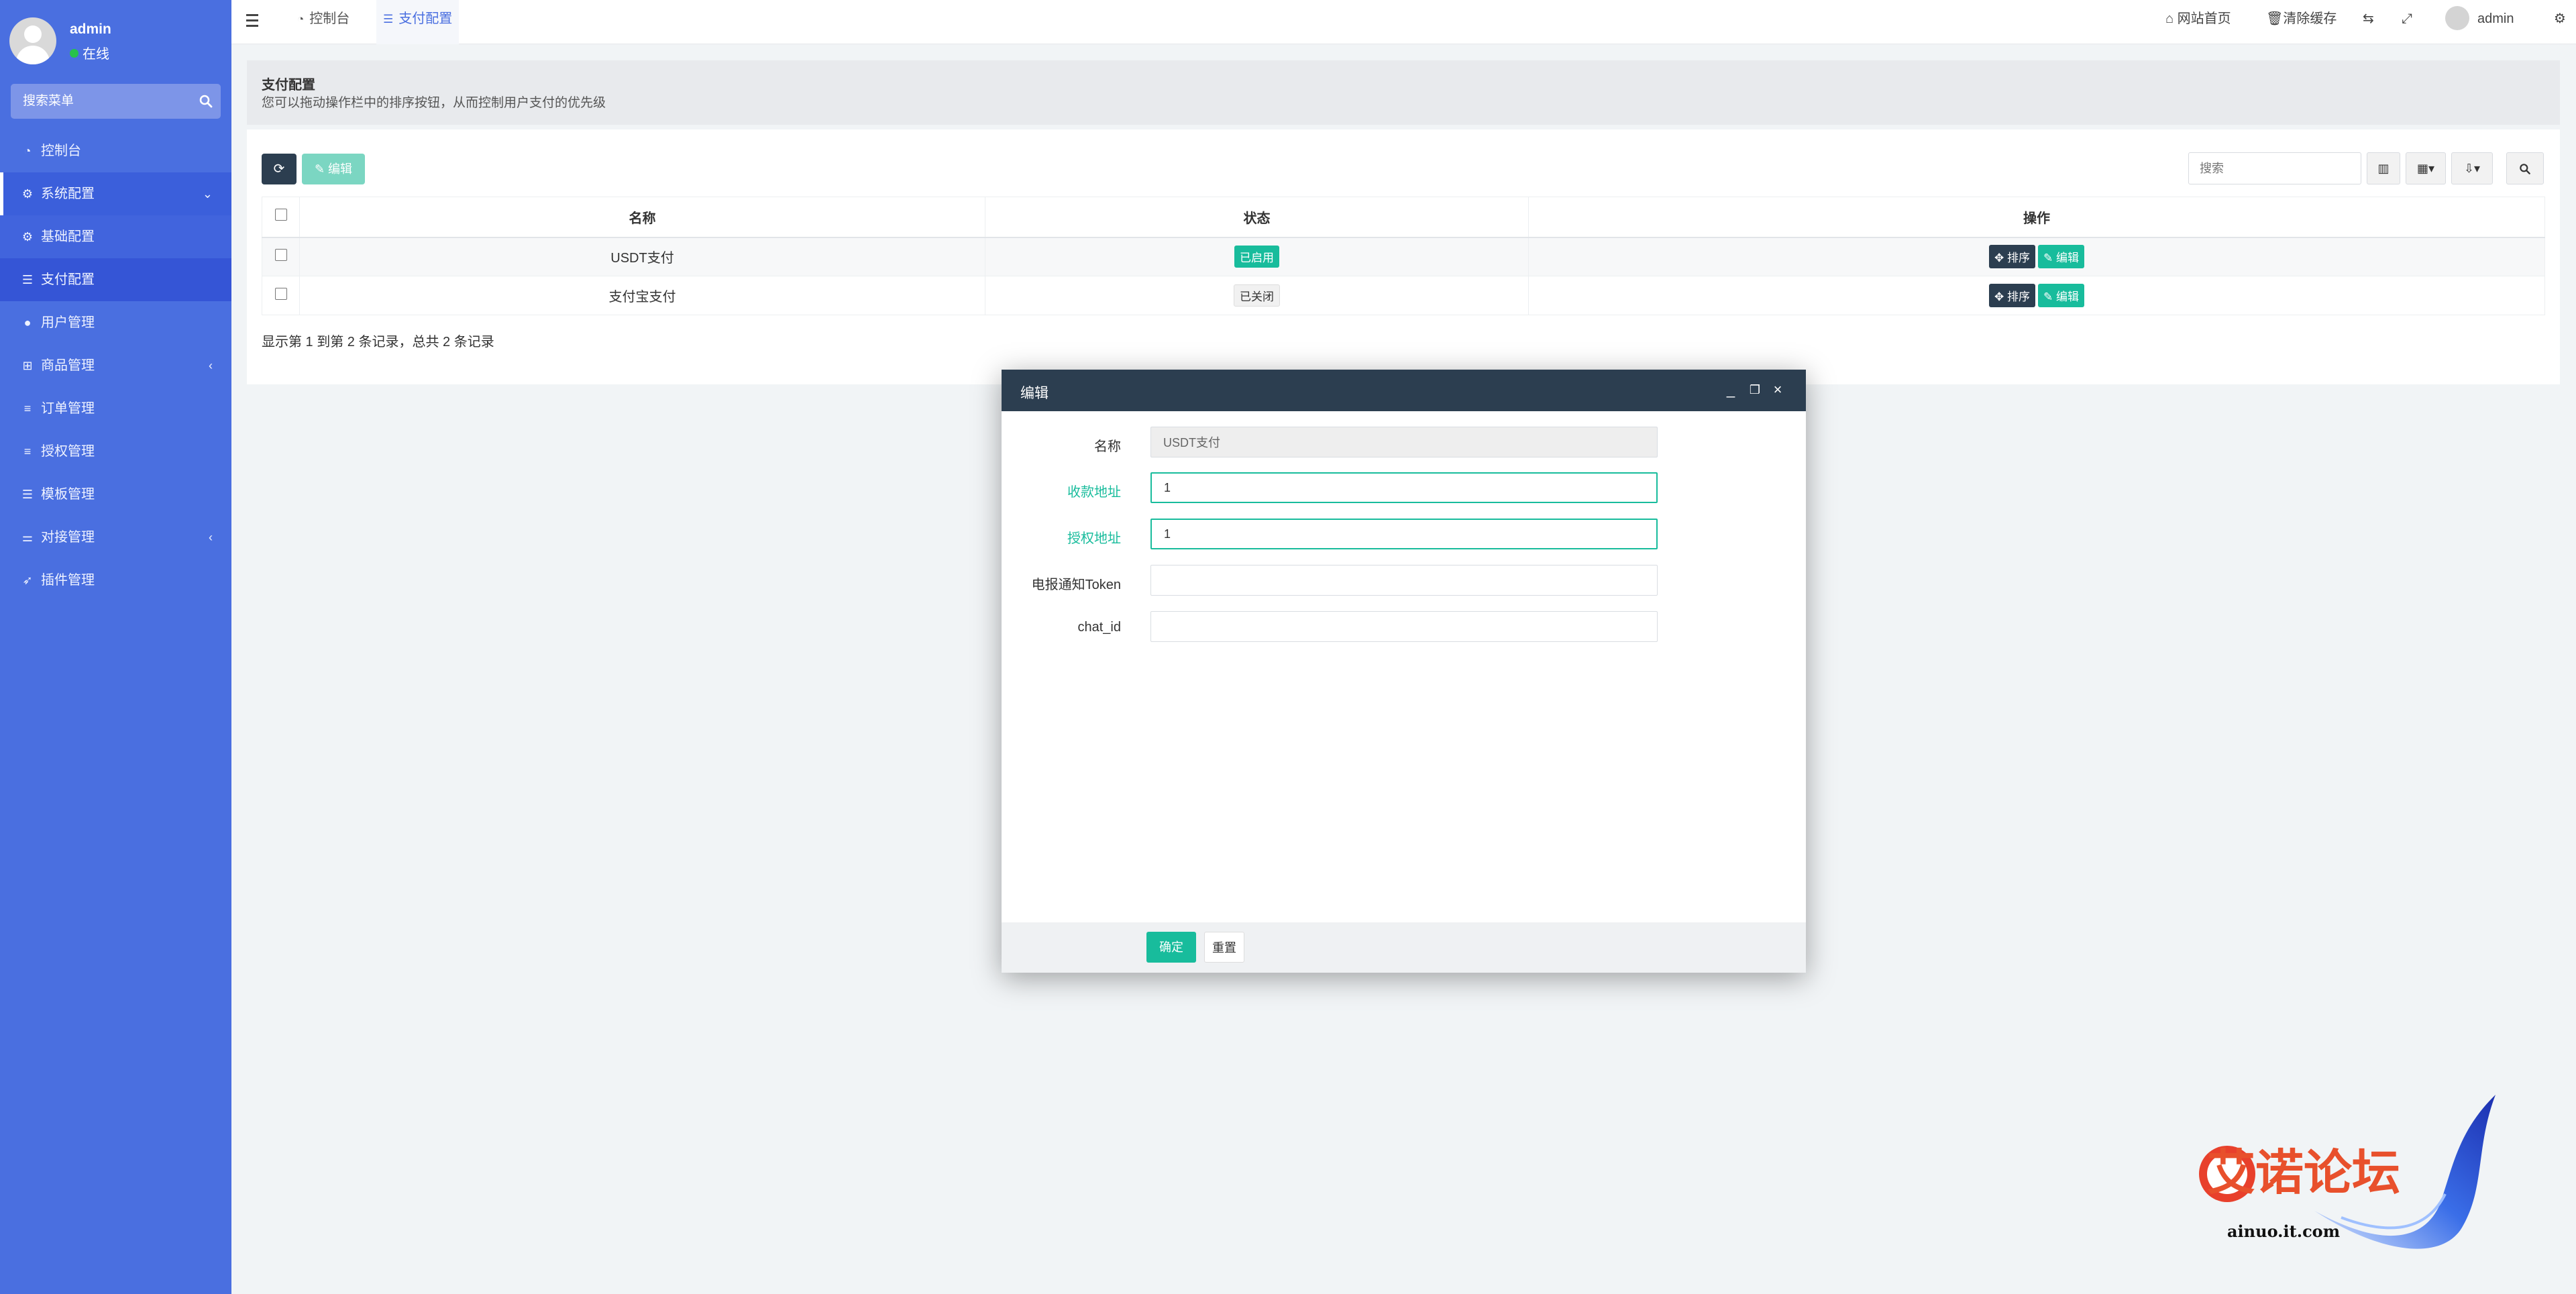  Describe the element at coordinates (2204, 18) in the screenshot. I see `site-home-label: 网站首页` at that location.